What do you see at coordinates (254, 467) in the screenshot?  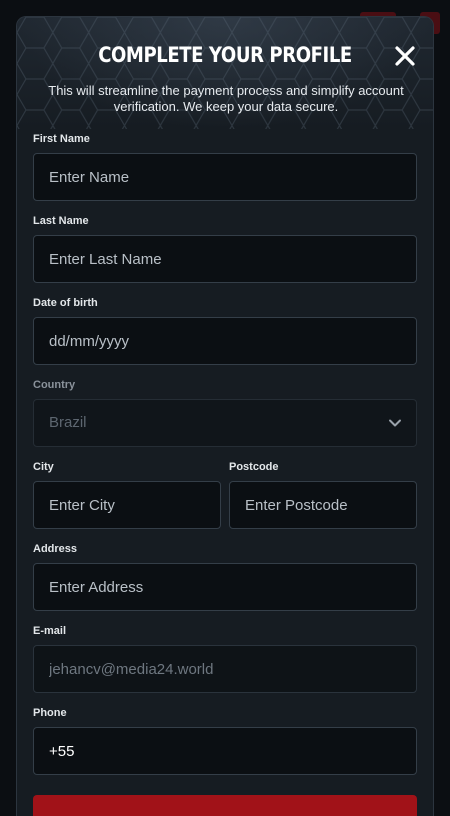 I see `postcode-label: Postcode` at bounding box center [254, 467].